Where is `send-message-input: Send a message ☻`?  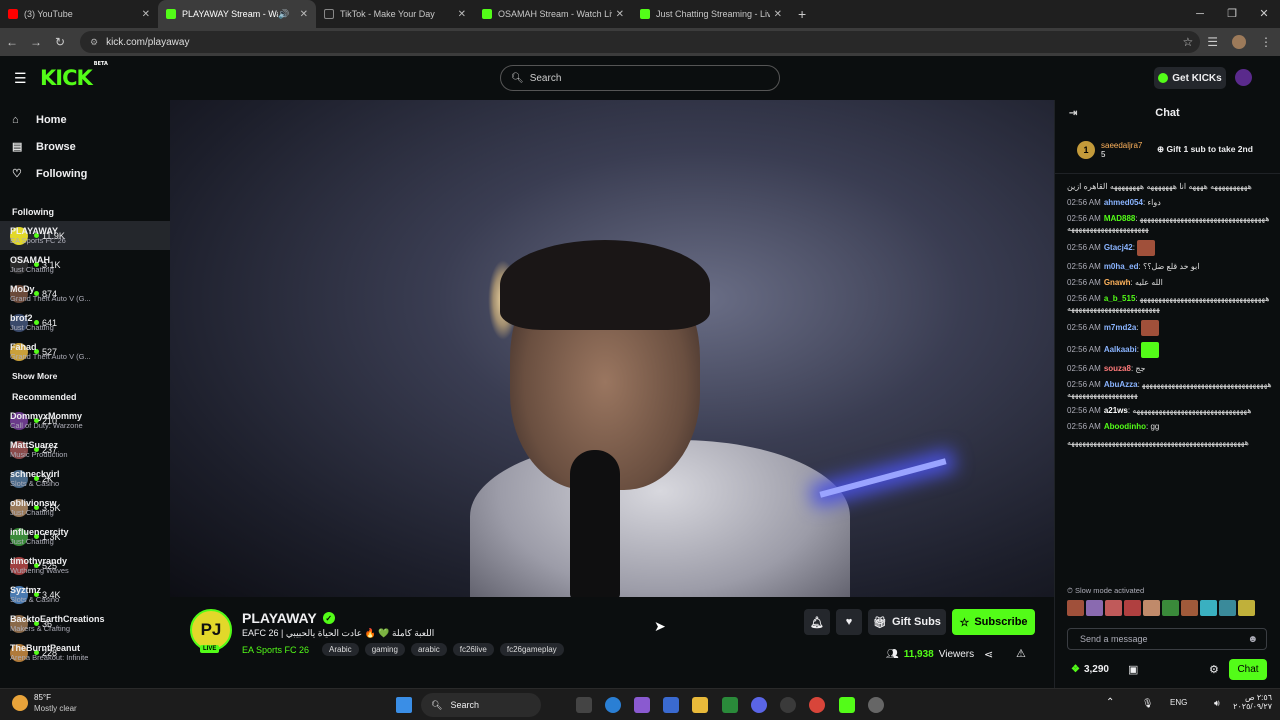 send-message-input: Send a message ☻ is located at coordinates (1167, 639).